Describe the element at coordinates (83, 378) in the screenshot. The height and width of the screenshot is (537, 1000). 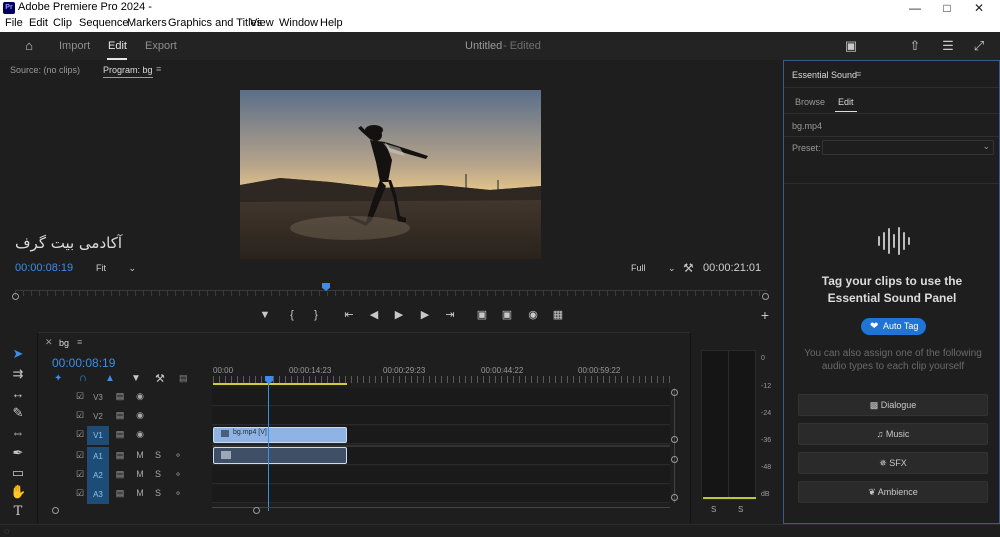
I see `snap-icon: ∩` at that location.